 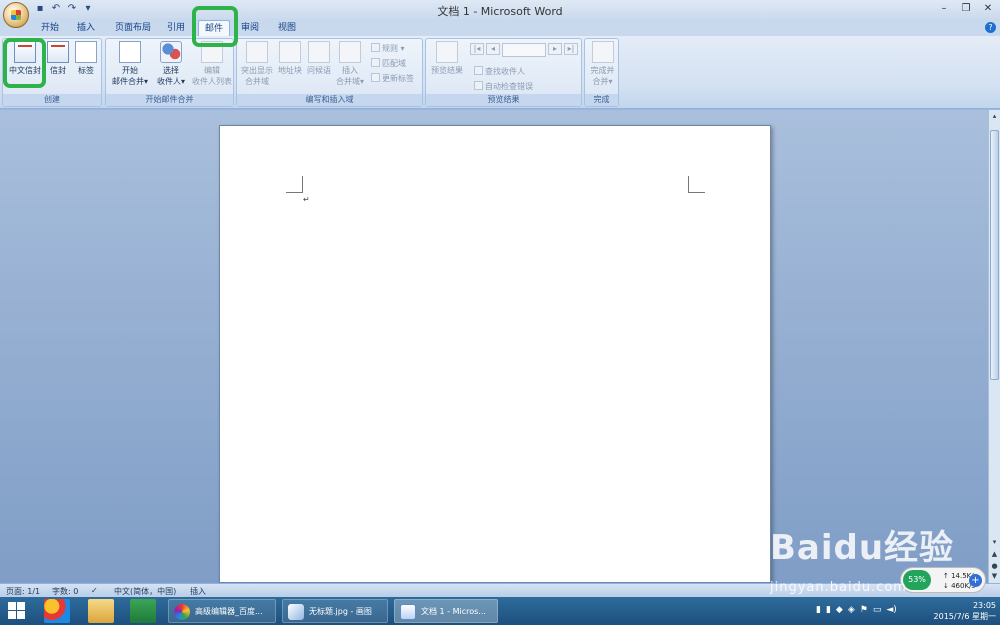 What do you see at coordinates (994, 116) in the screenshot?
I see `scroll-up-icon: ▴` at bounding box center [994, 116].